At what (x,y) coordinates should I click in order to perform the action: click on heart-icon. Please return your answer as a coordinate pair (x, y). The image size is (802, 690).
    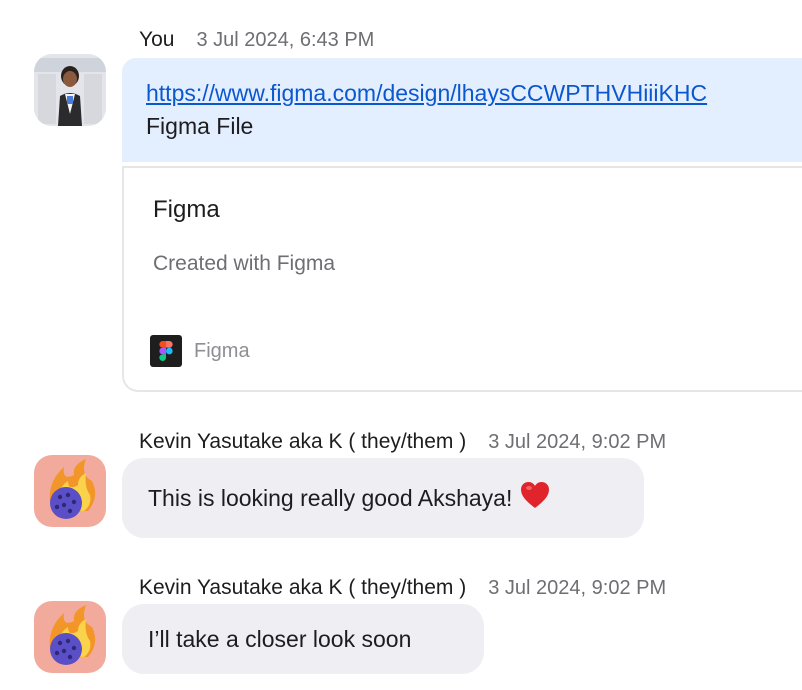
    Looking at the image, I should click on (535, 498).